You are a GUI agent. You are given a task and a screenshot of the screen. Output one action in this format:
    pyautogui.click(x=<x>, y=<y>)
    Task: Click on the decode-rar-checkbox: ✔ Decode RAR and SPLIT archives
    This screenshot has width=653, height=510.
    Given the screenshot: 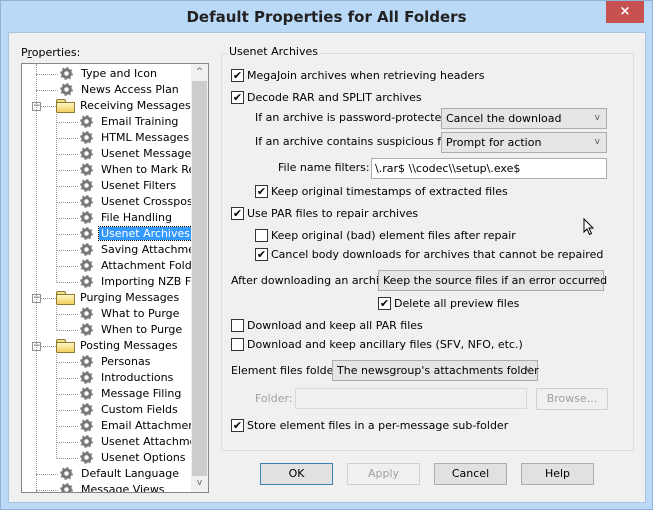 What is the action you would take?
    pyautogui.click(x=326, y=98)
    